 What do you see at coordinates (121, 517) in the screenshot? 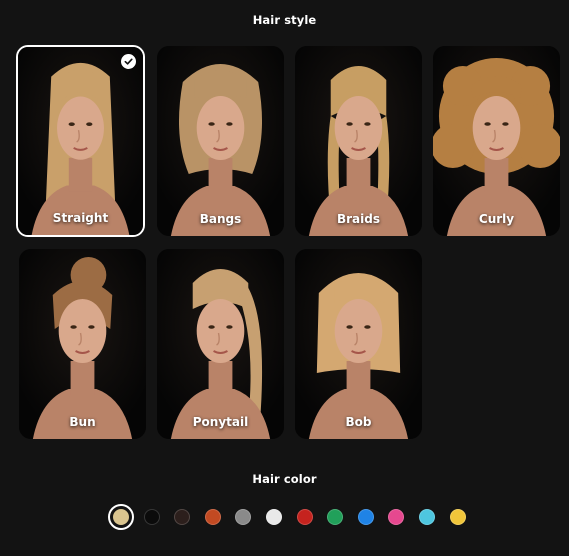
I see `color-swatch-blonde` at bounding box center [121, 517].